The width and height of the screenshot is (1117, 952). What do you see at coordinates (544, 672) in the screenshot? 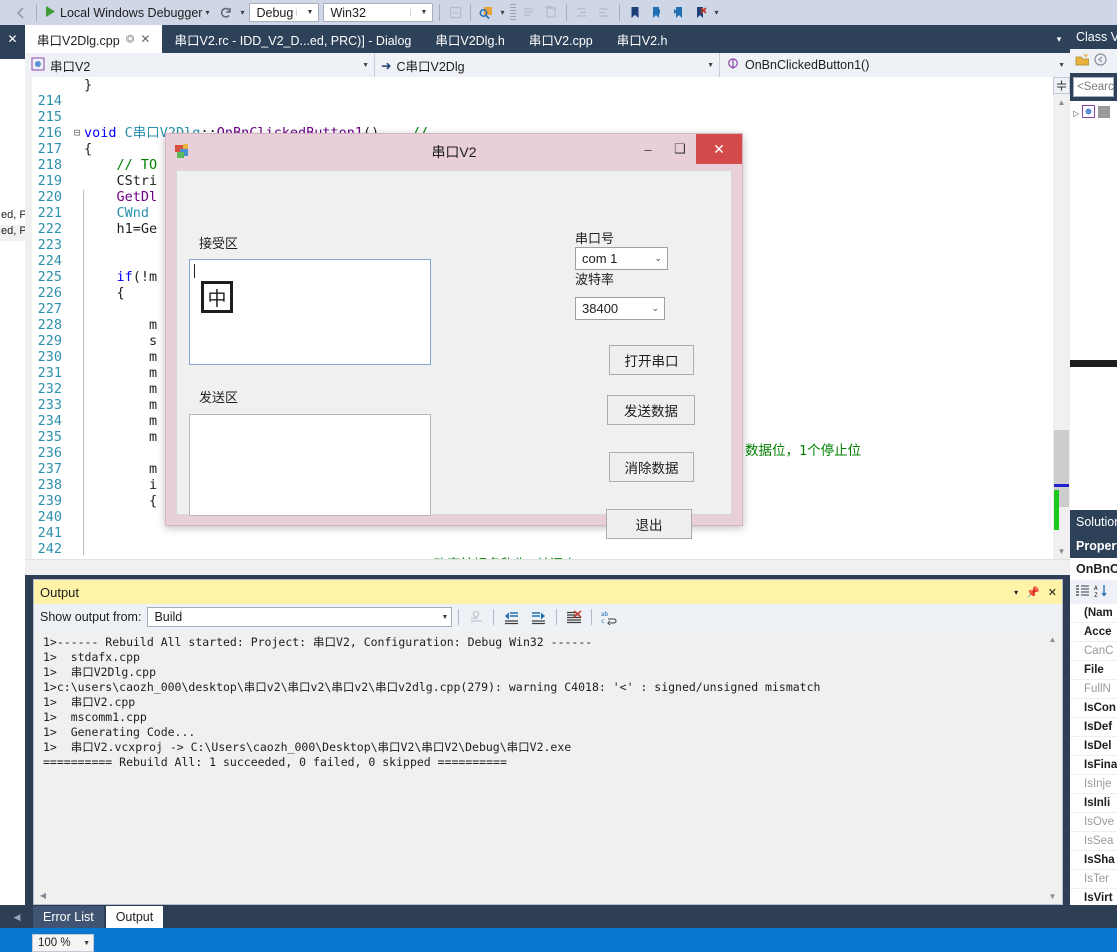
I see `output-line: 1> 串口V2Dlg.cpp` at bounding box center [544, 672].